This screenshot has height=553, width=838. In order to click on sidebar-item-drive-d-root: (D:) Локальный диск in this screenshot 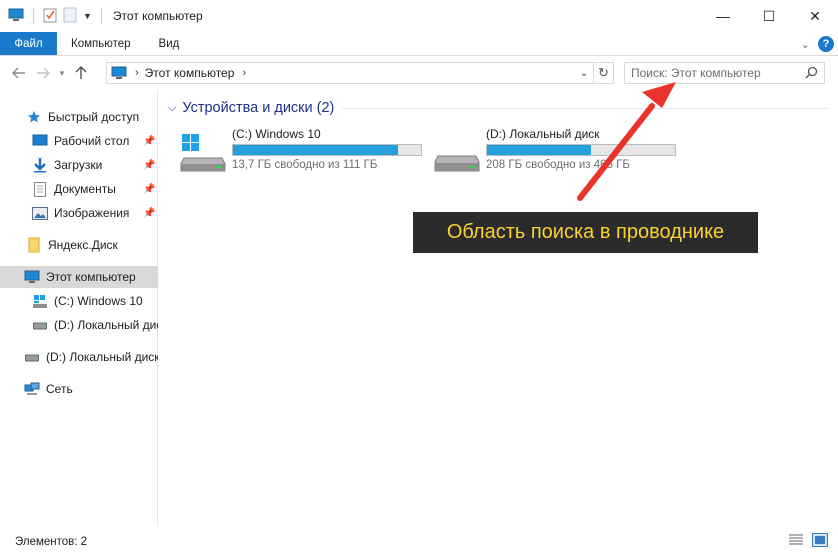, I will do `click(79, 357)`.